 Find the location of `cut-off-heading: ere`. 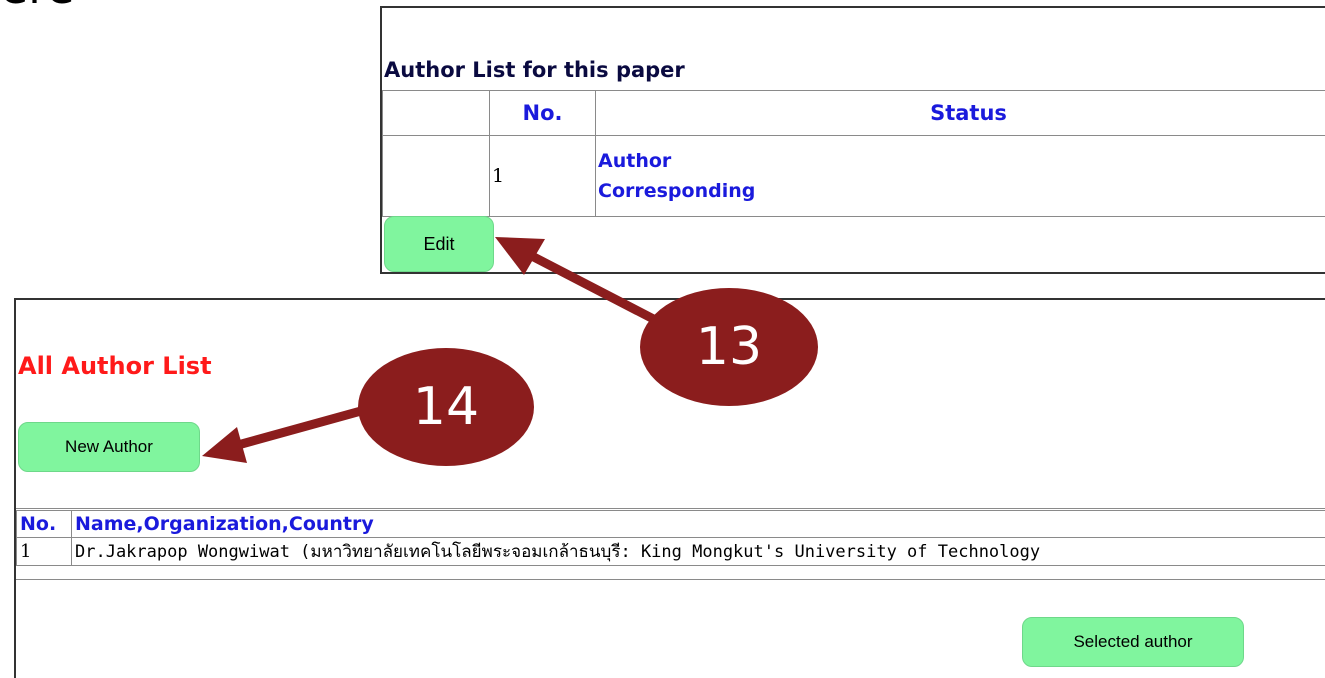

cut-off-heading: ere is located at coordinates (37, 7).